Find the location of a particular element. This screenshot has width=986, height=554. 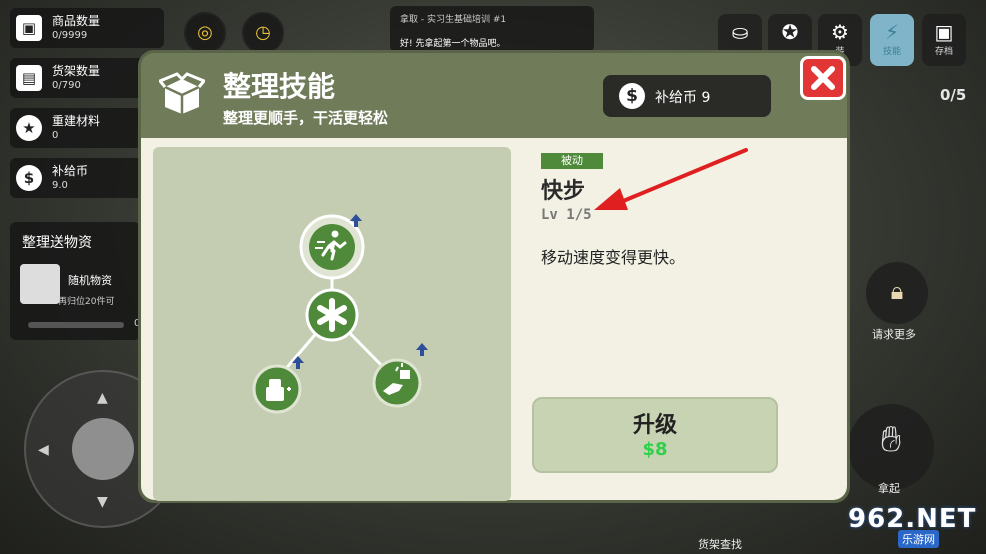

stopwatch-icon: ◷ is located at coordinates (263, 32).